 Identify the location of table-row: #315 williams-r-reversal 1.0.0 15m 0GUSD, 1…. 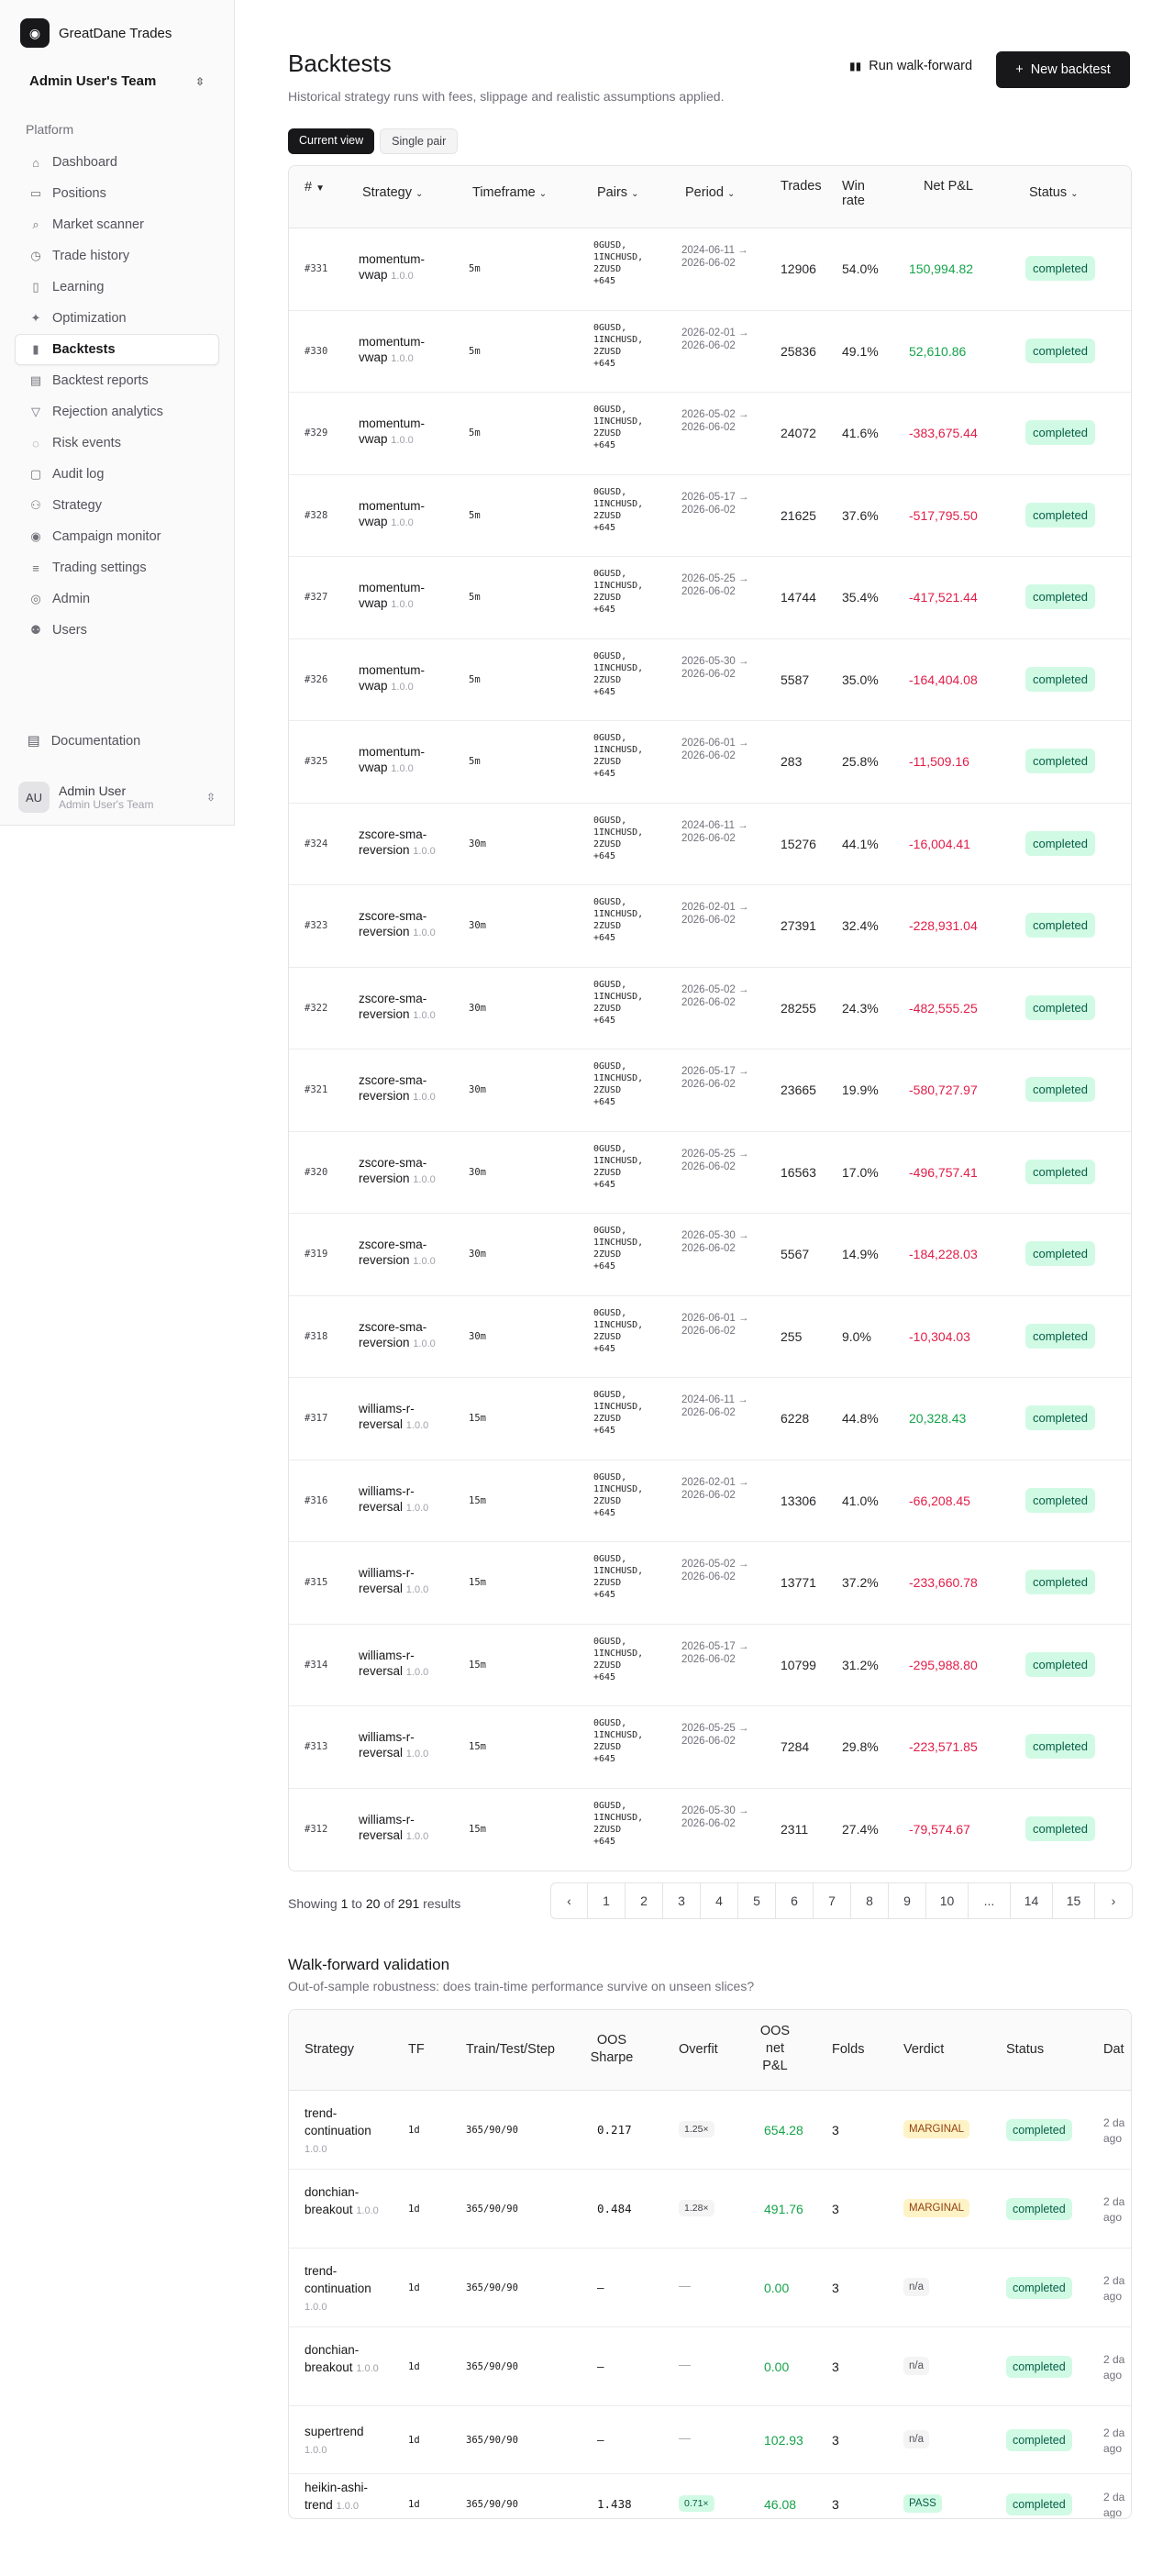
(710, 1583).